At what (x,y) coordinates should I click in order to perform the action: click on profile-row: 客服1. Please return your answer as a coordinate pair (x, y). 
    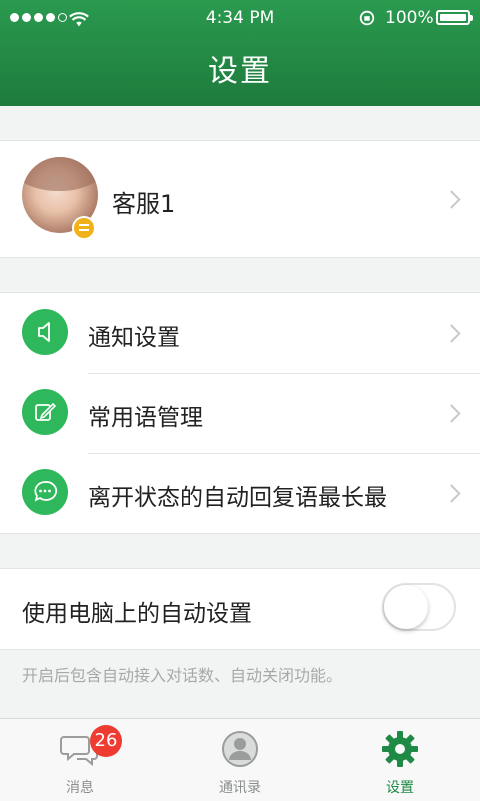
    Looking at the image, I should click on (240, 199).